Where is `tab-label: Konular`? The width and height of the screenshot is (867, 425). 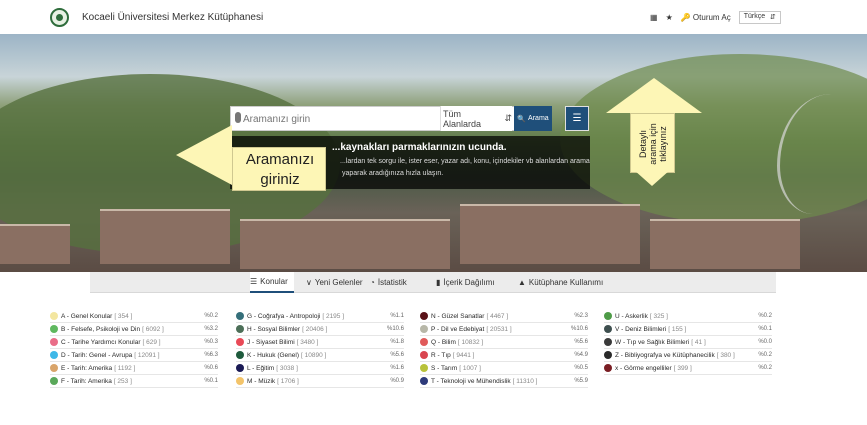 tab-label: Konular is located at coordinates (274, 281).